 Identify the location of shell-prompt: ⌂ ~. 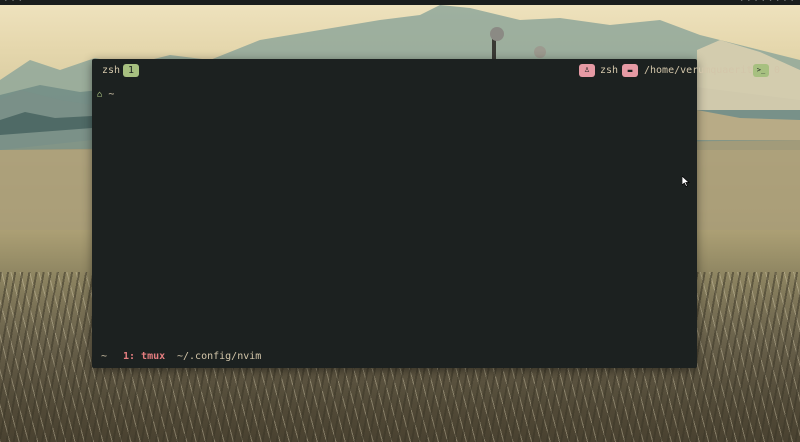
(105, 95).